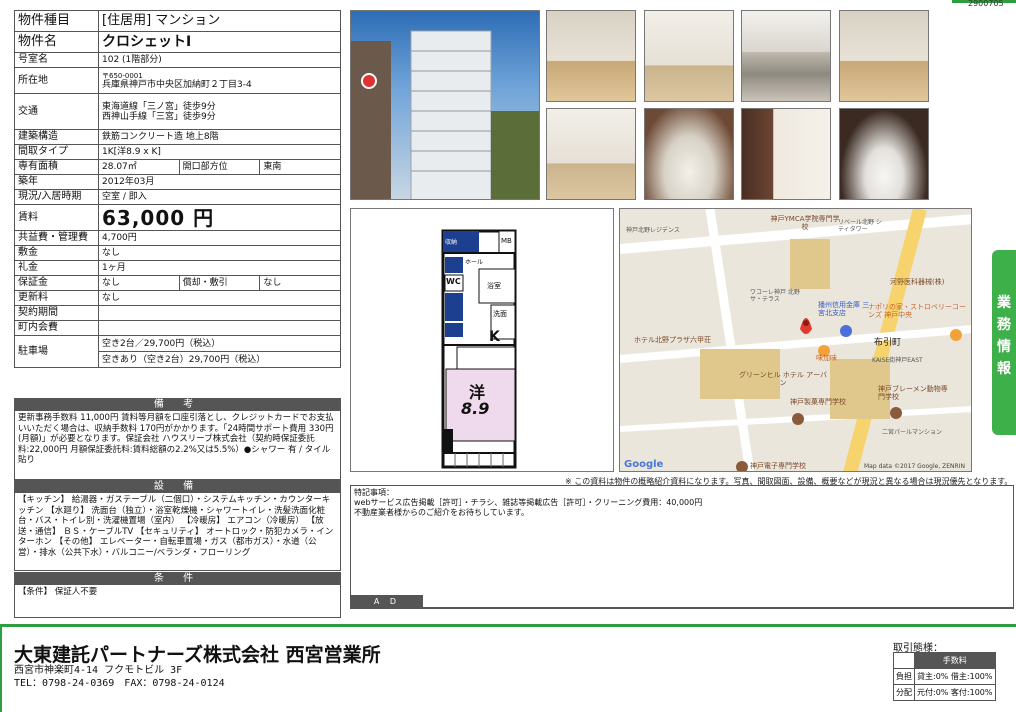 The width and height of the screenshot is (1016, 712). What do you see at coordinates (219, 359) in the screenshot?
I see `parking-value-2: 空きあり（空き2台）29,700円（税込）` at bounding box center [219, 359].